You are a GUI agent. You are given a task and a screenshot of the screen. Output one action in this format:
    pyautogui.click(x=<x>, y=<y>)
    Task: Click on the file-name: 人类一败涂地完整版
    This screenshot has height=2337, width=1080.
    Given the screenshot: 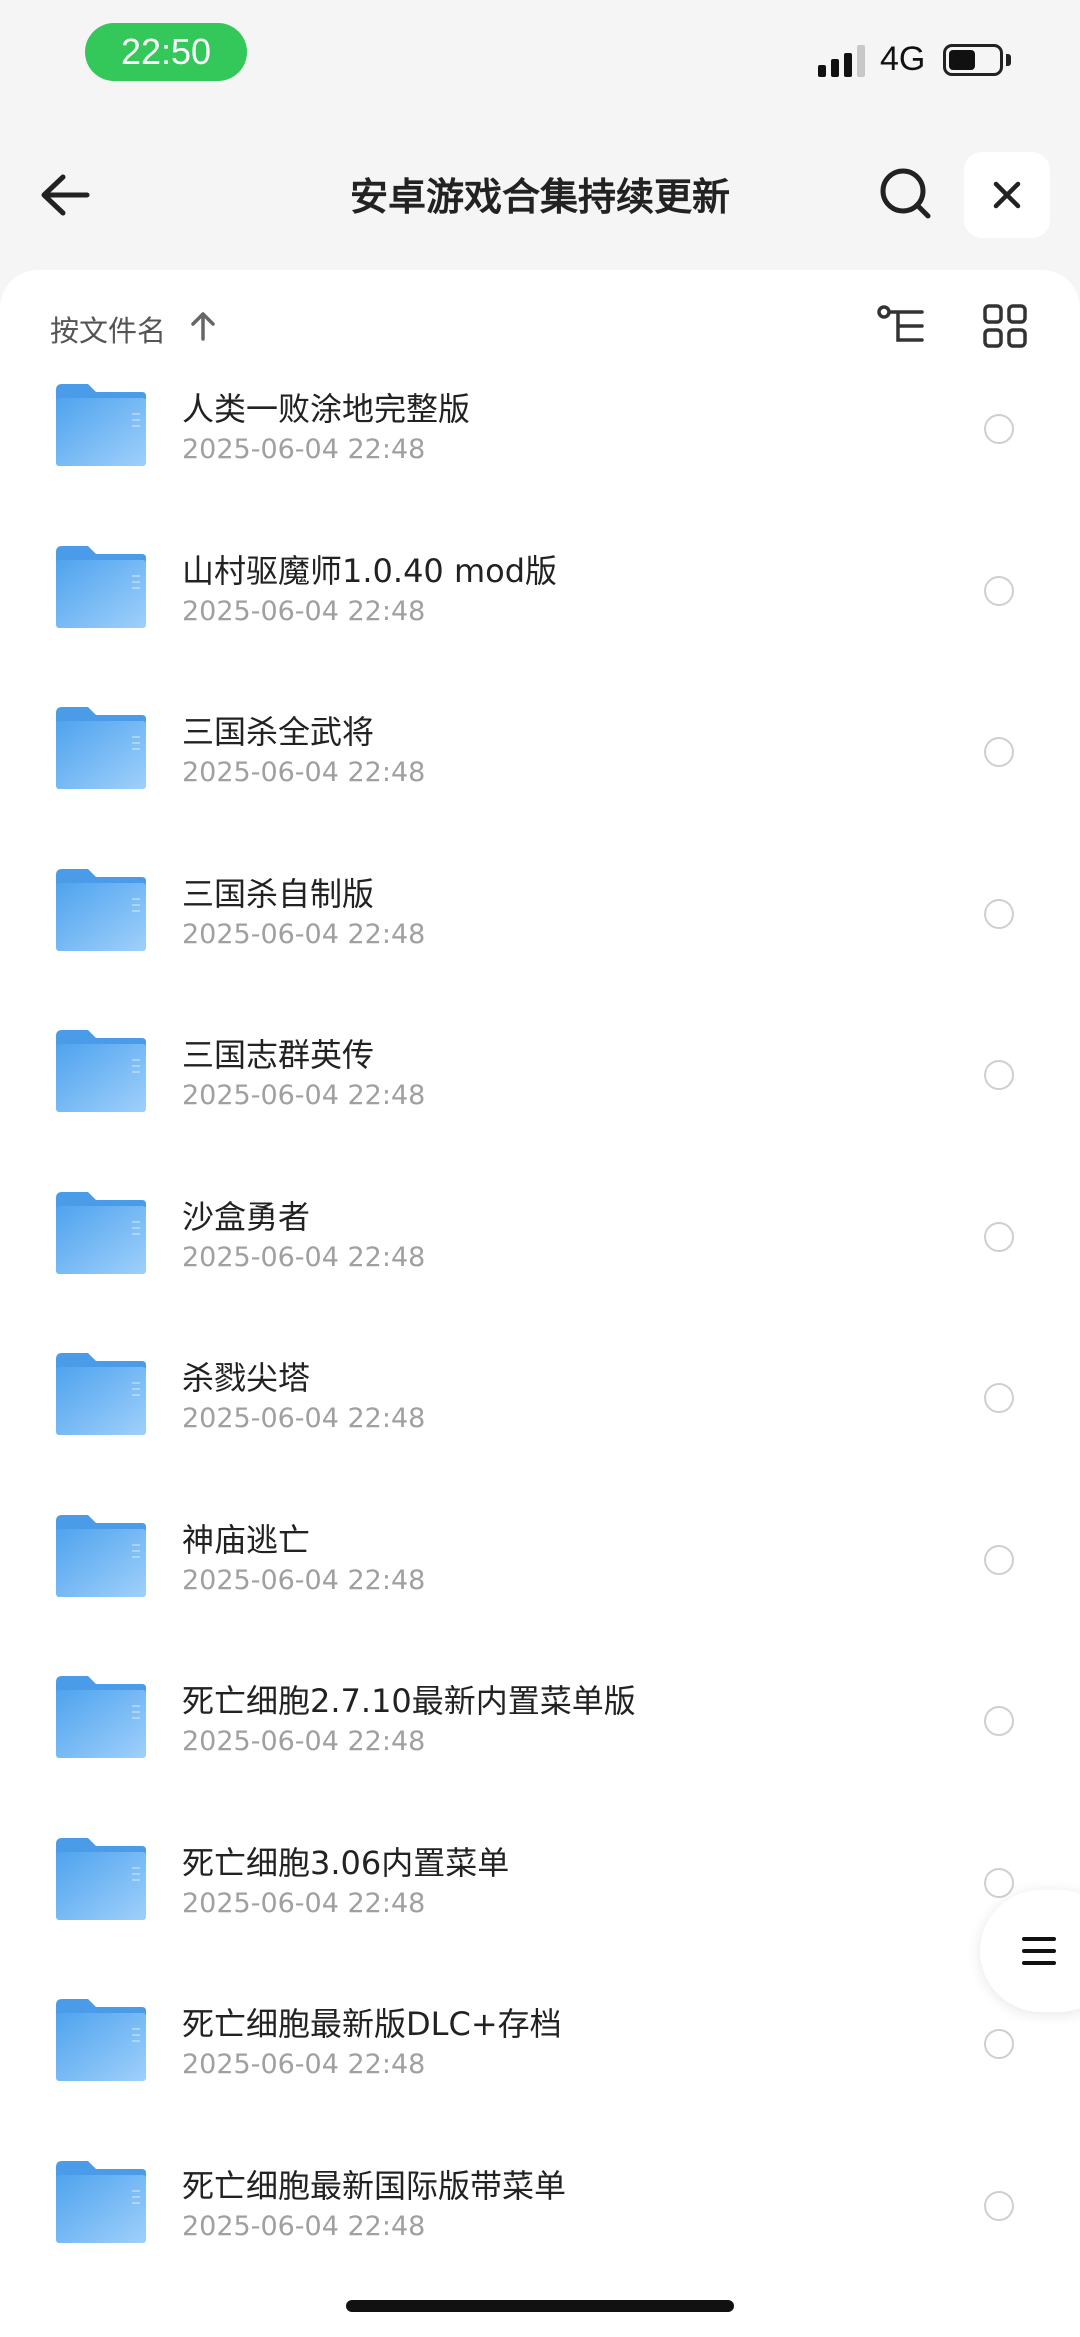 What is the action you would take?
    pyautogui.click(x=326, y=409)
    